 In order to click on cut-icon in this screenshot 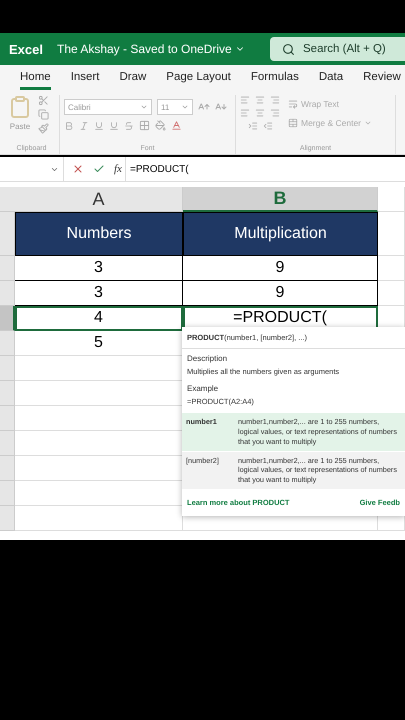, I will do `click(43, 100)`.